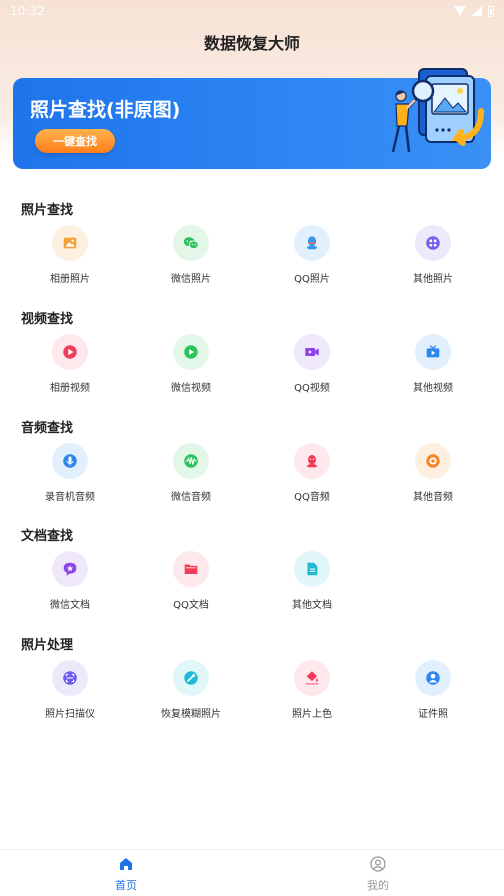 The image size is (504, 896). Describe the element at coordinates (433, 279) in the screenshot. I see `grid-item-label: 其他照片` at that location.